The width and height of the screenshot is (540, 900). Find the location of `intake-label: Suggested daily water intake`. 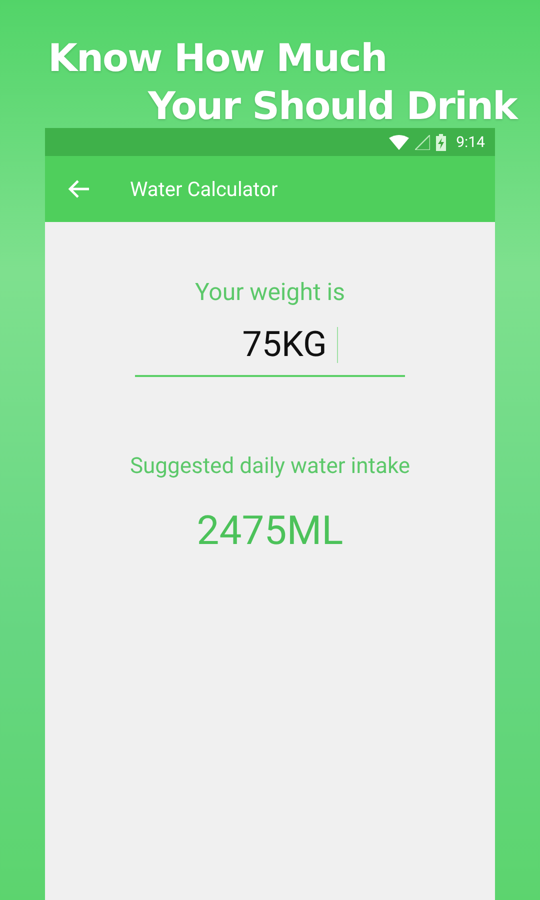

intake-label: Suggested daily water intake is located at coordinates (270, 466).